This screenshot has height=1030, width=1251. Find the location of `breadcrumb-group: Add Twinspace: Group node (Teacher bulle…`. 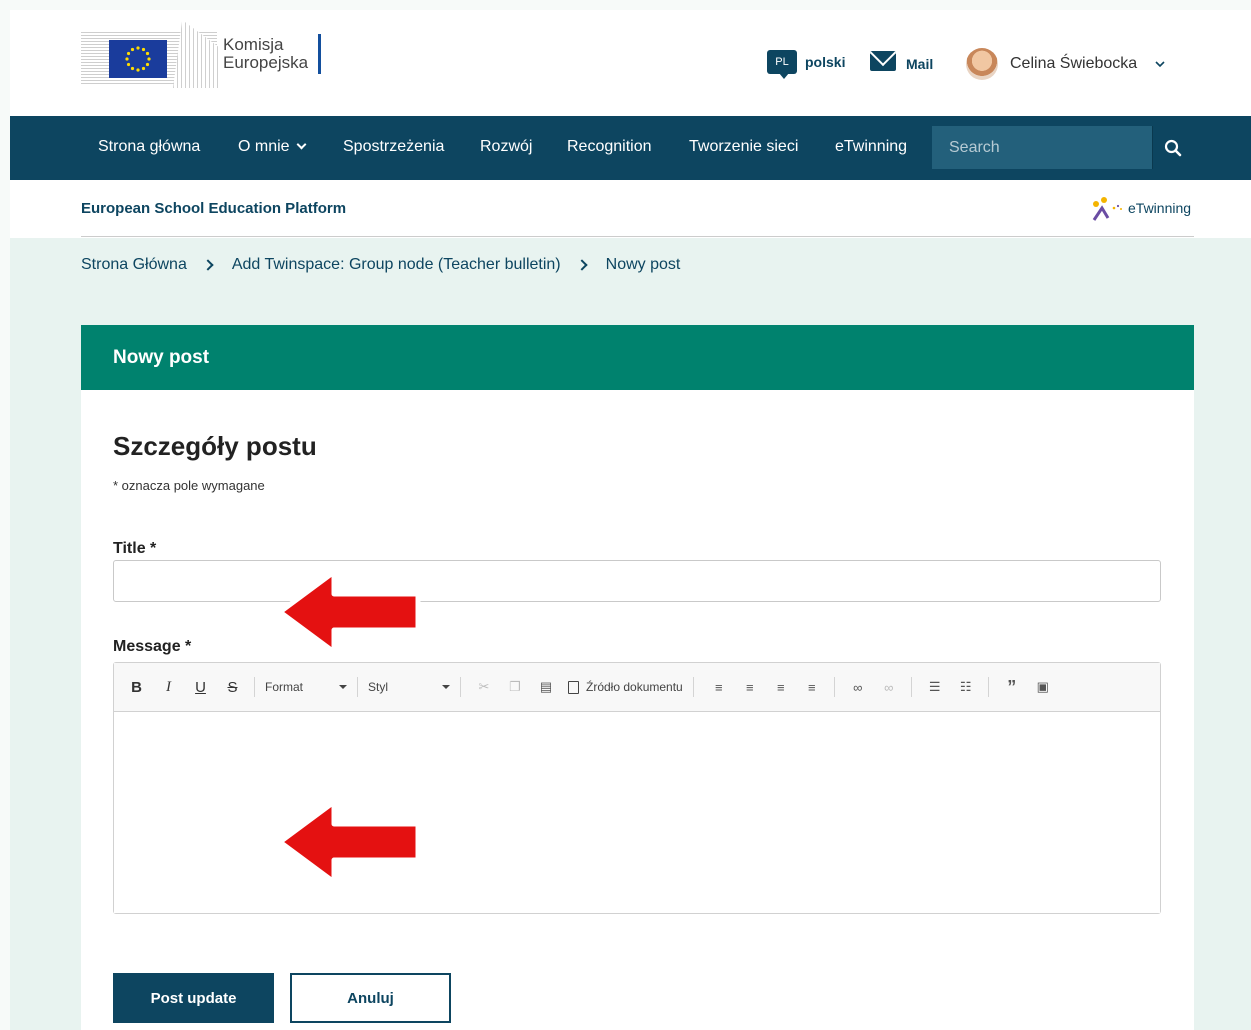

breadcrumb-group: Add Twinspace: Group node (Teacher bulle… is located at coordinates (396, 265).